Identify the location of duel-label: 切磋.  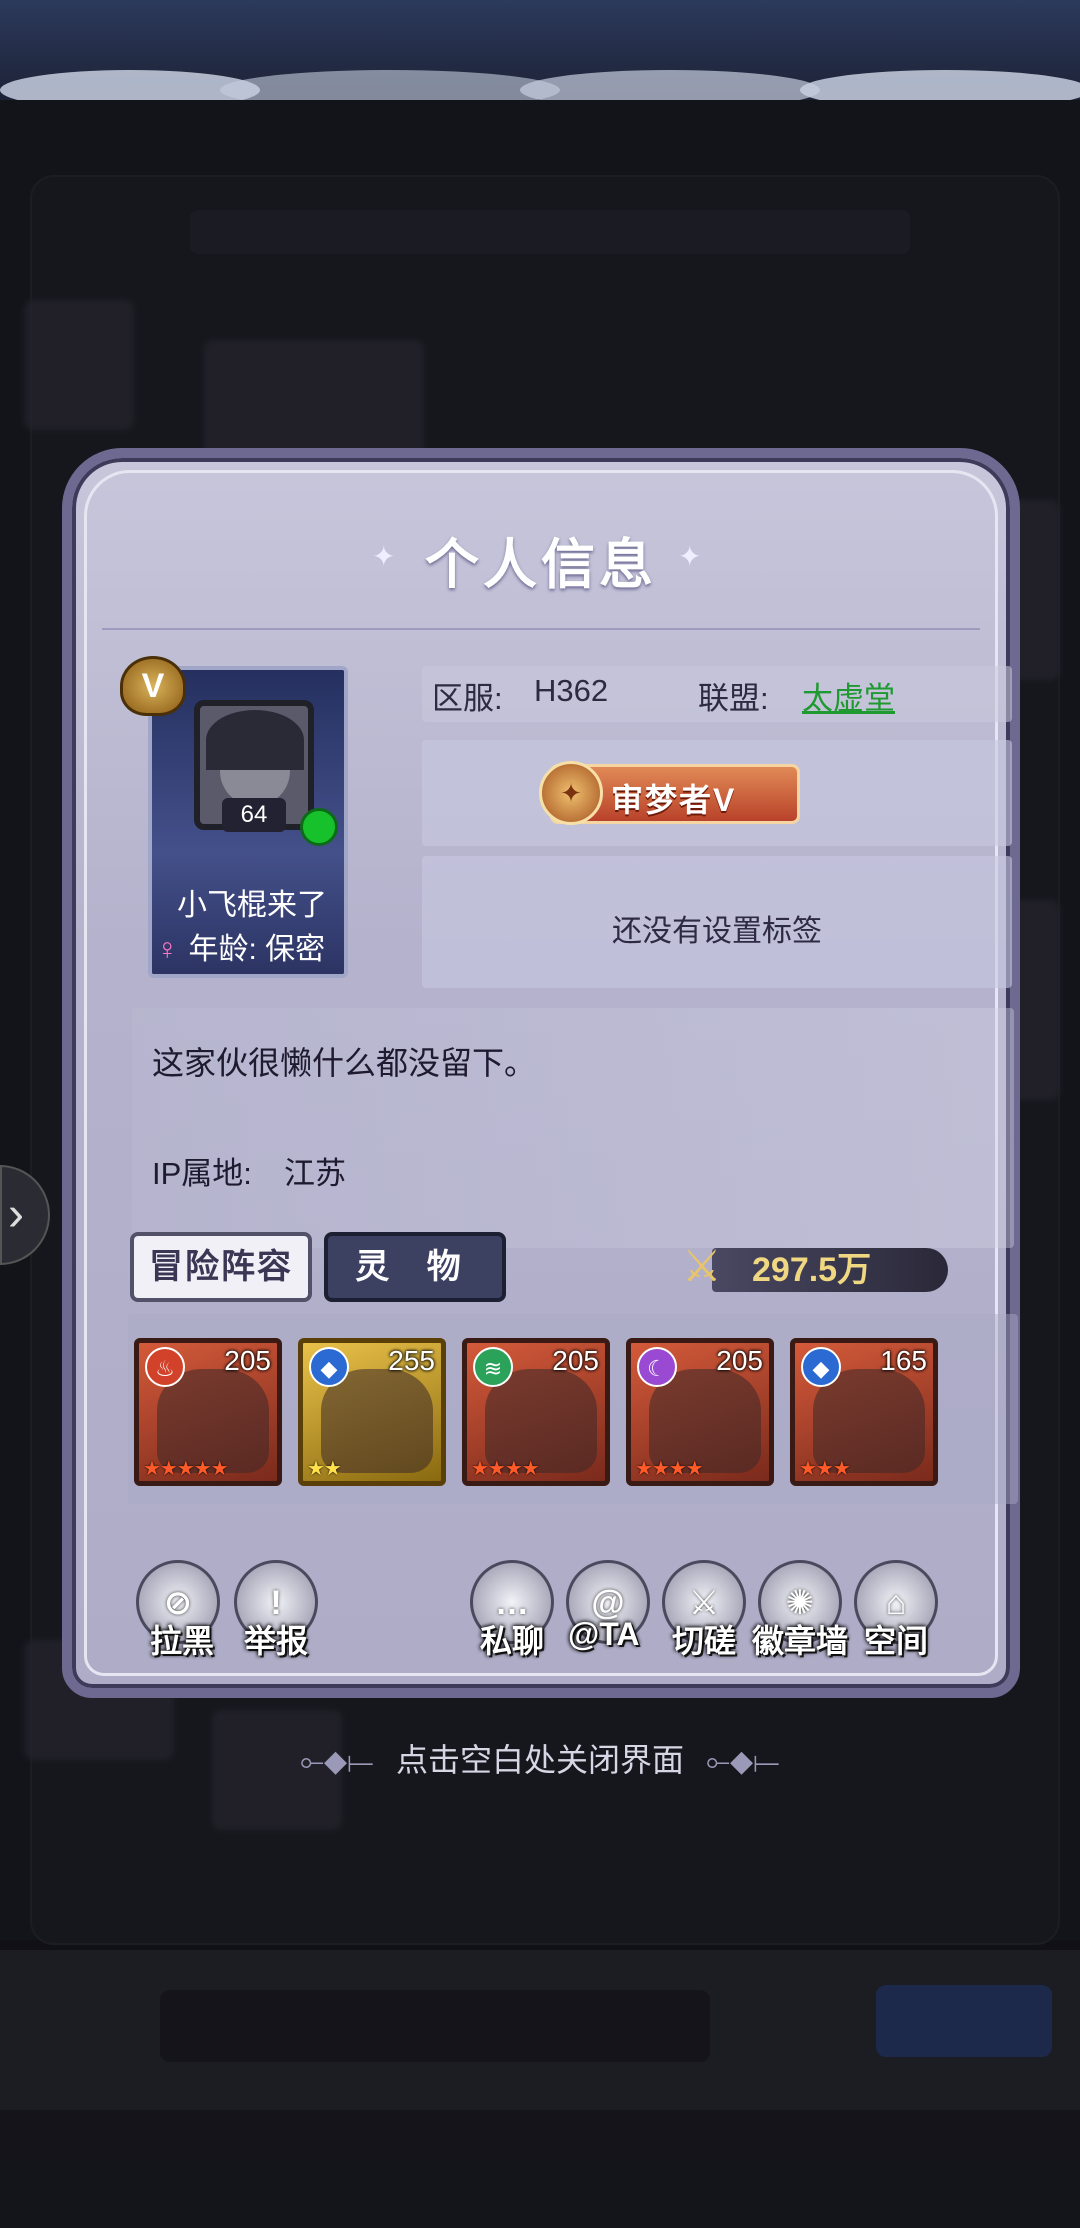
(704, 1641).